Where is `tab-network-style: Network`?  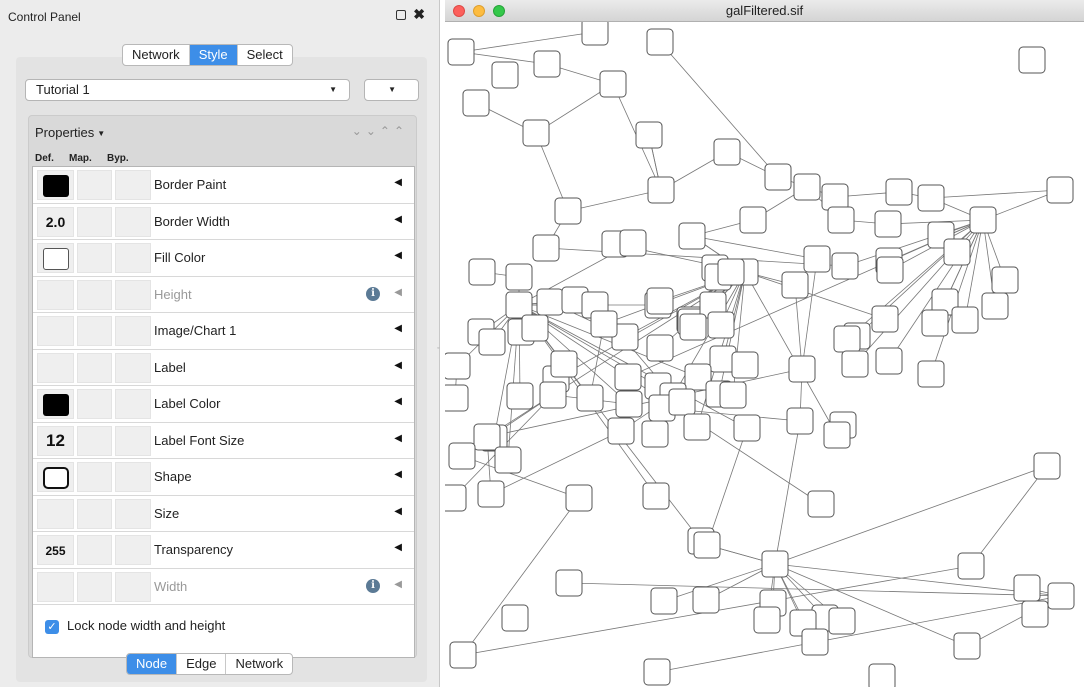
tab-network-style: Network is located at coordinates (258, 664).